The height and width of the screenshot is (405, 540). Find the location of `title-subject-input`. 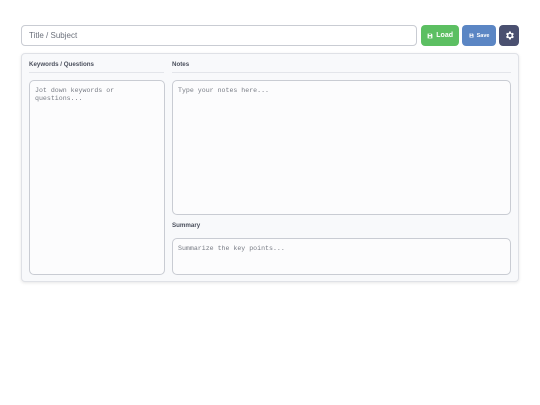

title-subject-input is located at coordinates (219, 35).